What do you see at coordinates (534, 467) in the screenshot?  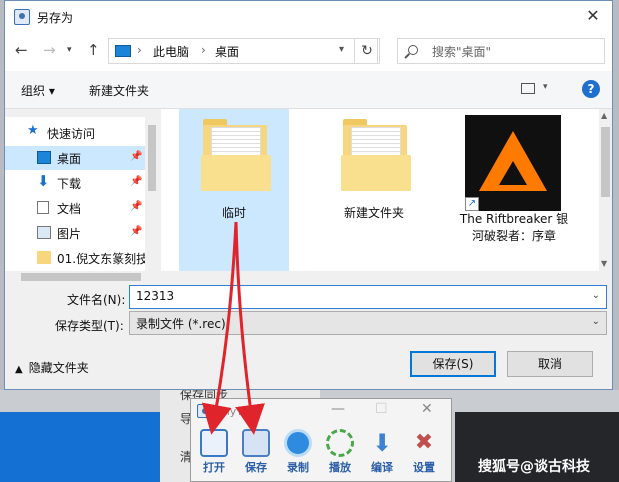 I see `watermark-text: 搜狐号@谈古科技` at bounding box center [534, 467].